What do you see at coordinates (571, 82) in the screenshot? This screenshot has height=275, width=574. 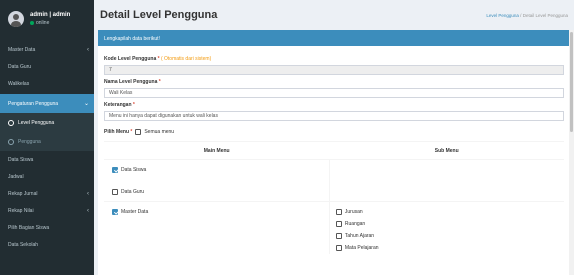 I see `scrollbar-thumb` at bounding box center [571, 82].